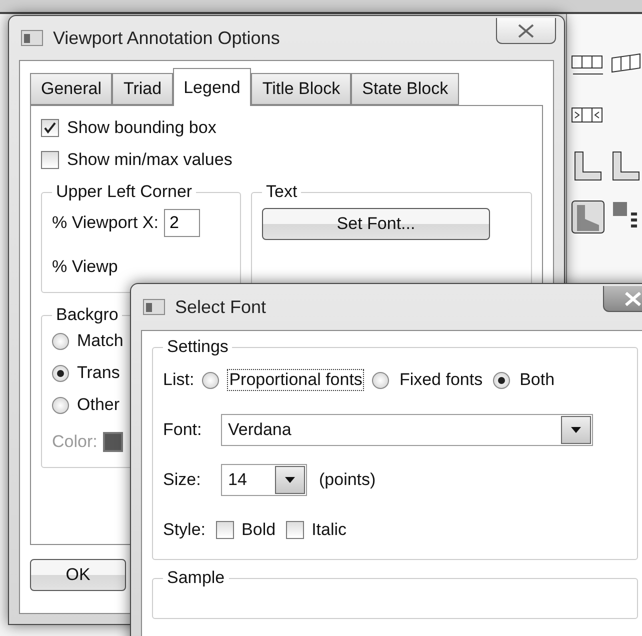 The image size is (642, 636). I want to click on field-label: List:, so click(178, 380).